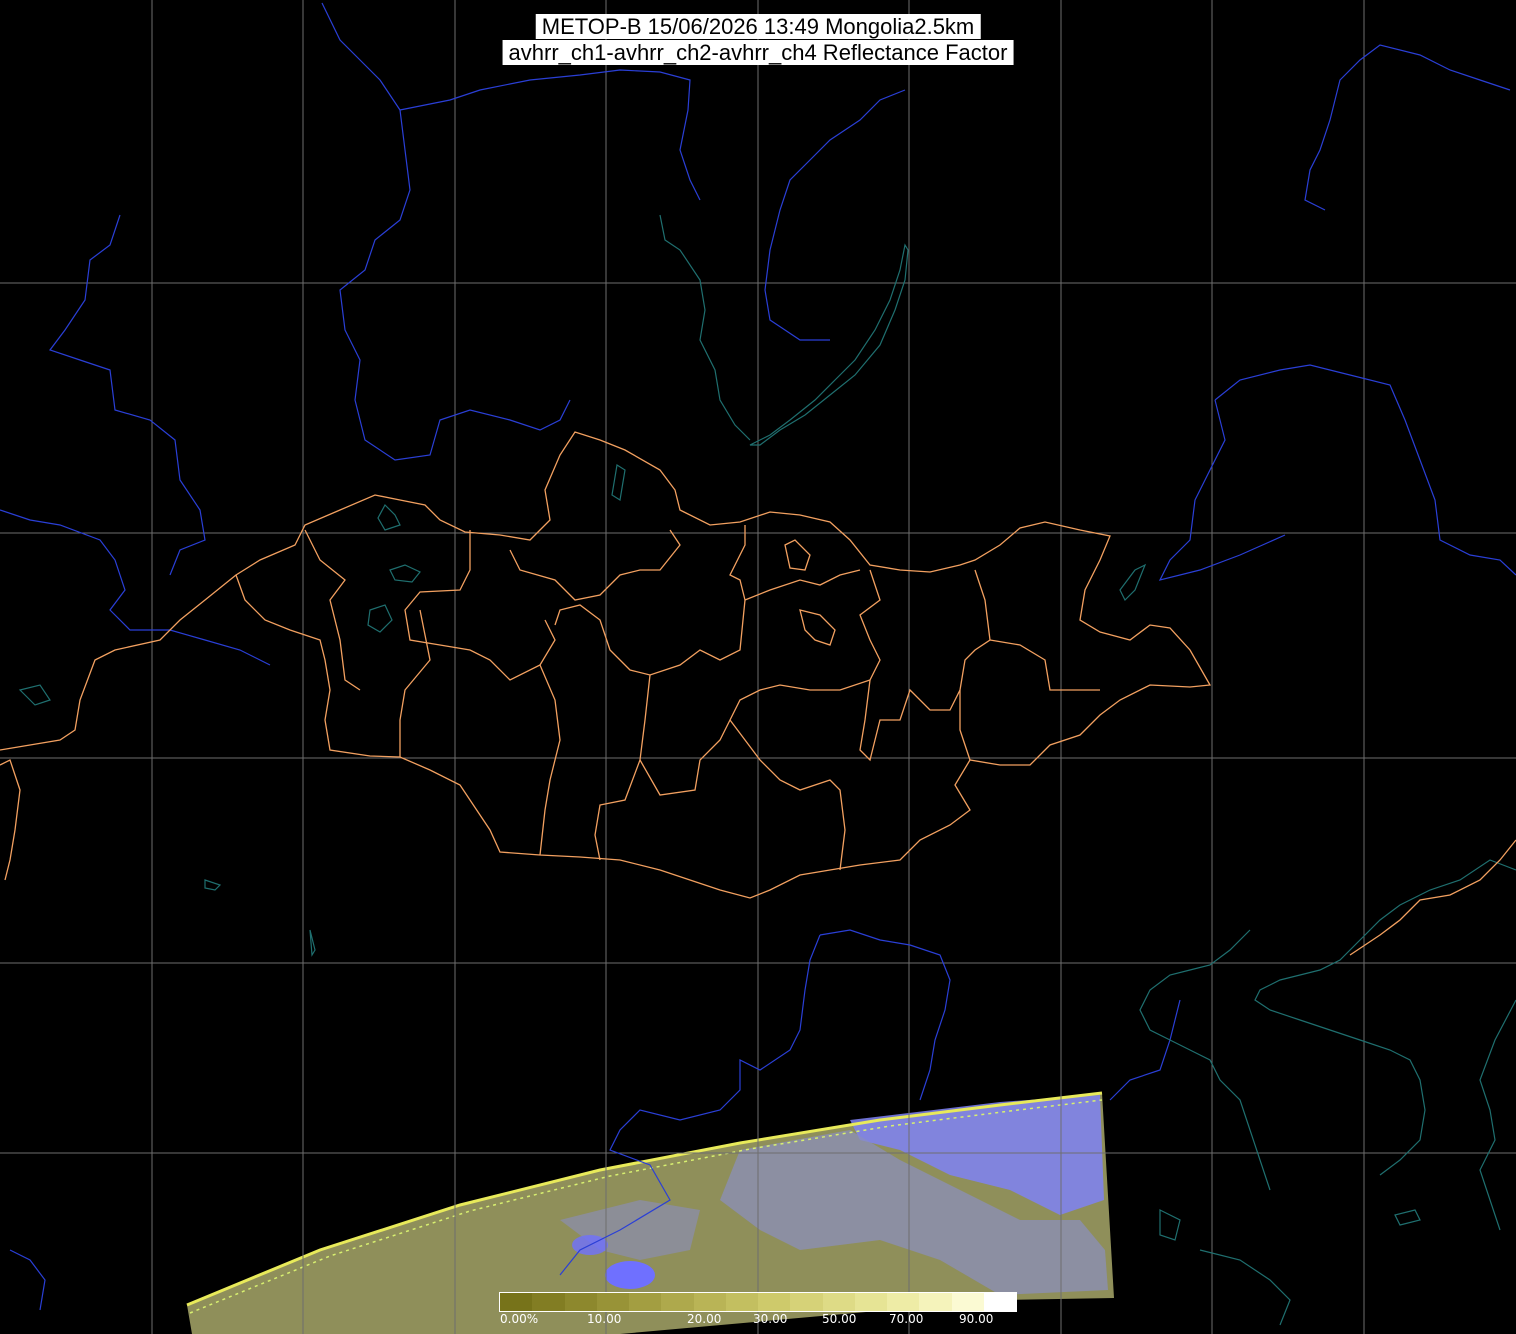 This screenshot has height=1334, width=1516. Describe the element at coordinates (906, 1319) in the screenshot. I see `legend-tick-label: 70.00` at that location.